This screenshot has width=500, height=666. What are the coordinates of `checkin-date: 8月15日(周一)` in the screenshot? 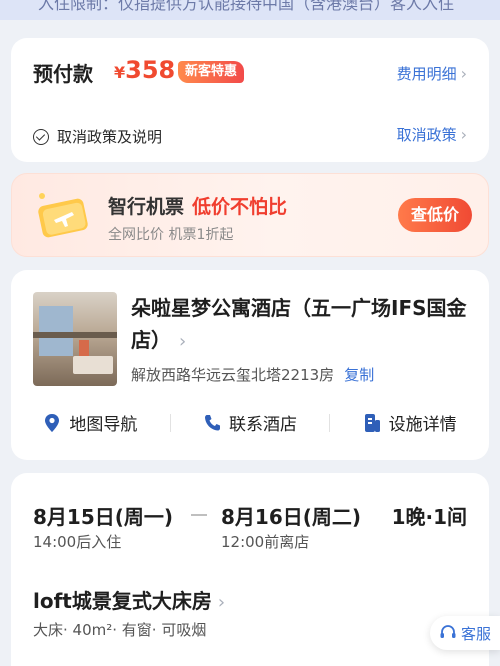 It's located at (103, 517).